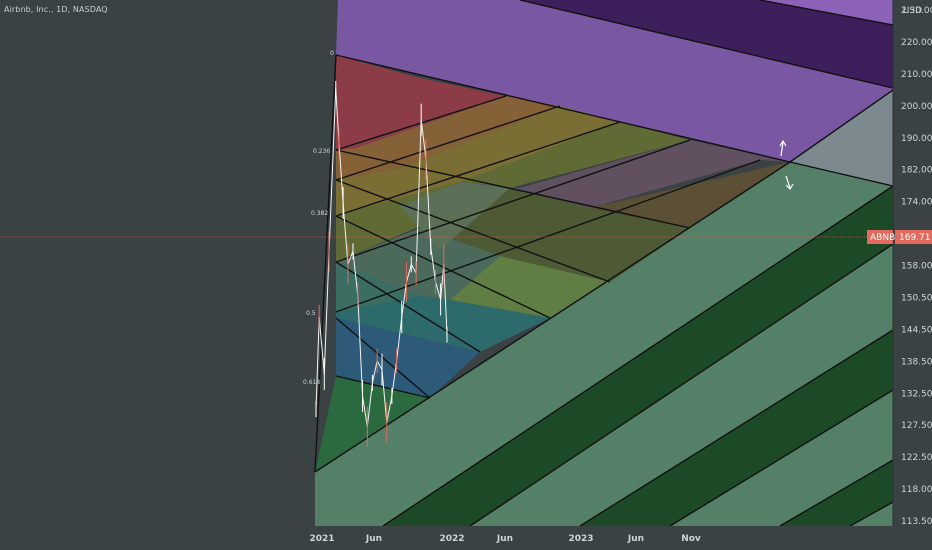 The width and height of the screenshot is (932, 550). I want to click on fib-label-0236: 0.236, so click(321, 151).